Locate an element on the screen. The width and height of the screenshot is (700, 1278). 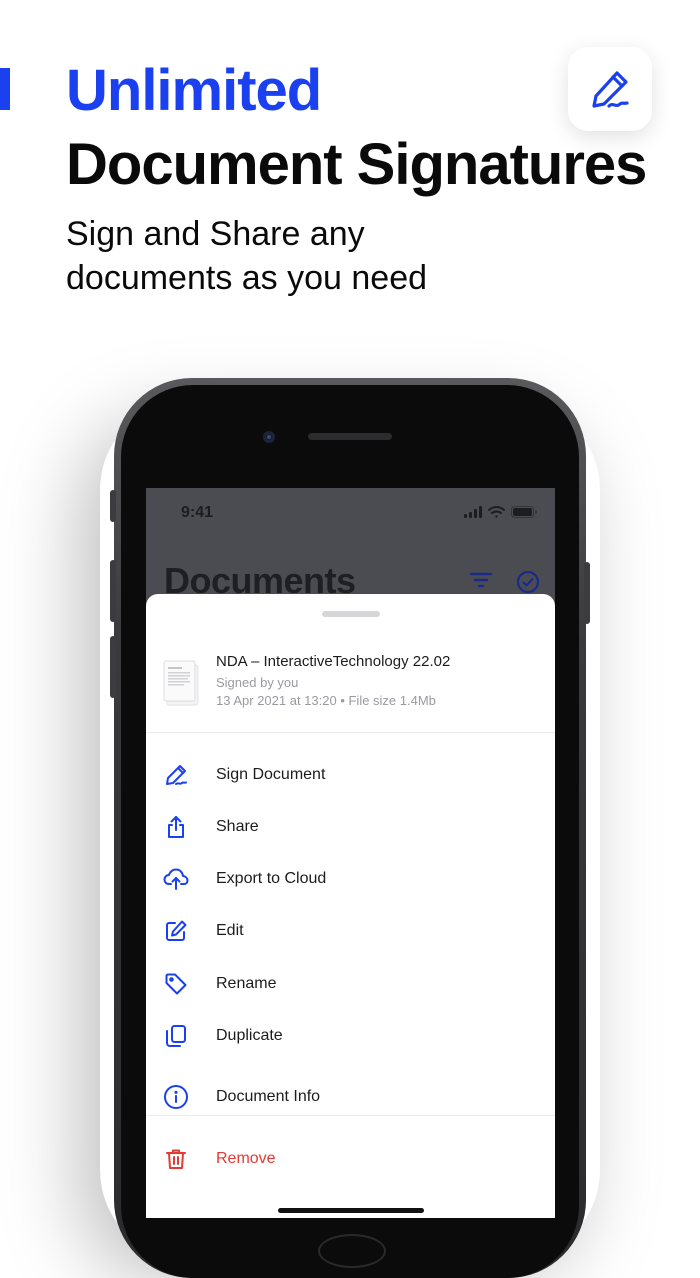
front-camera is located at coordinates (269, 437).